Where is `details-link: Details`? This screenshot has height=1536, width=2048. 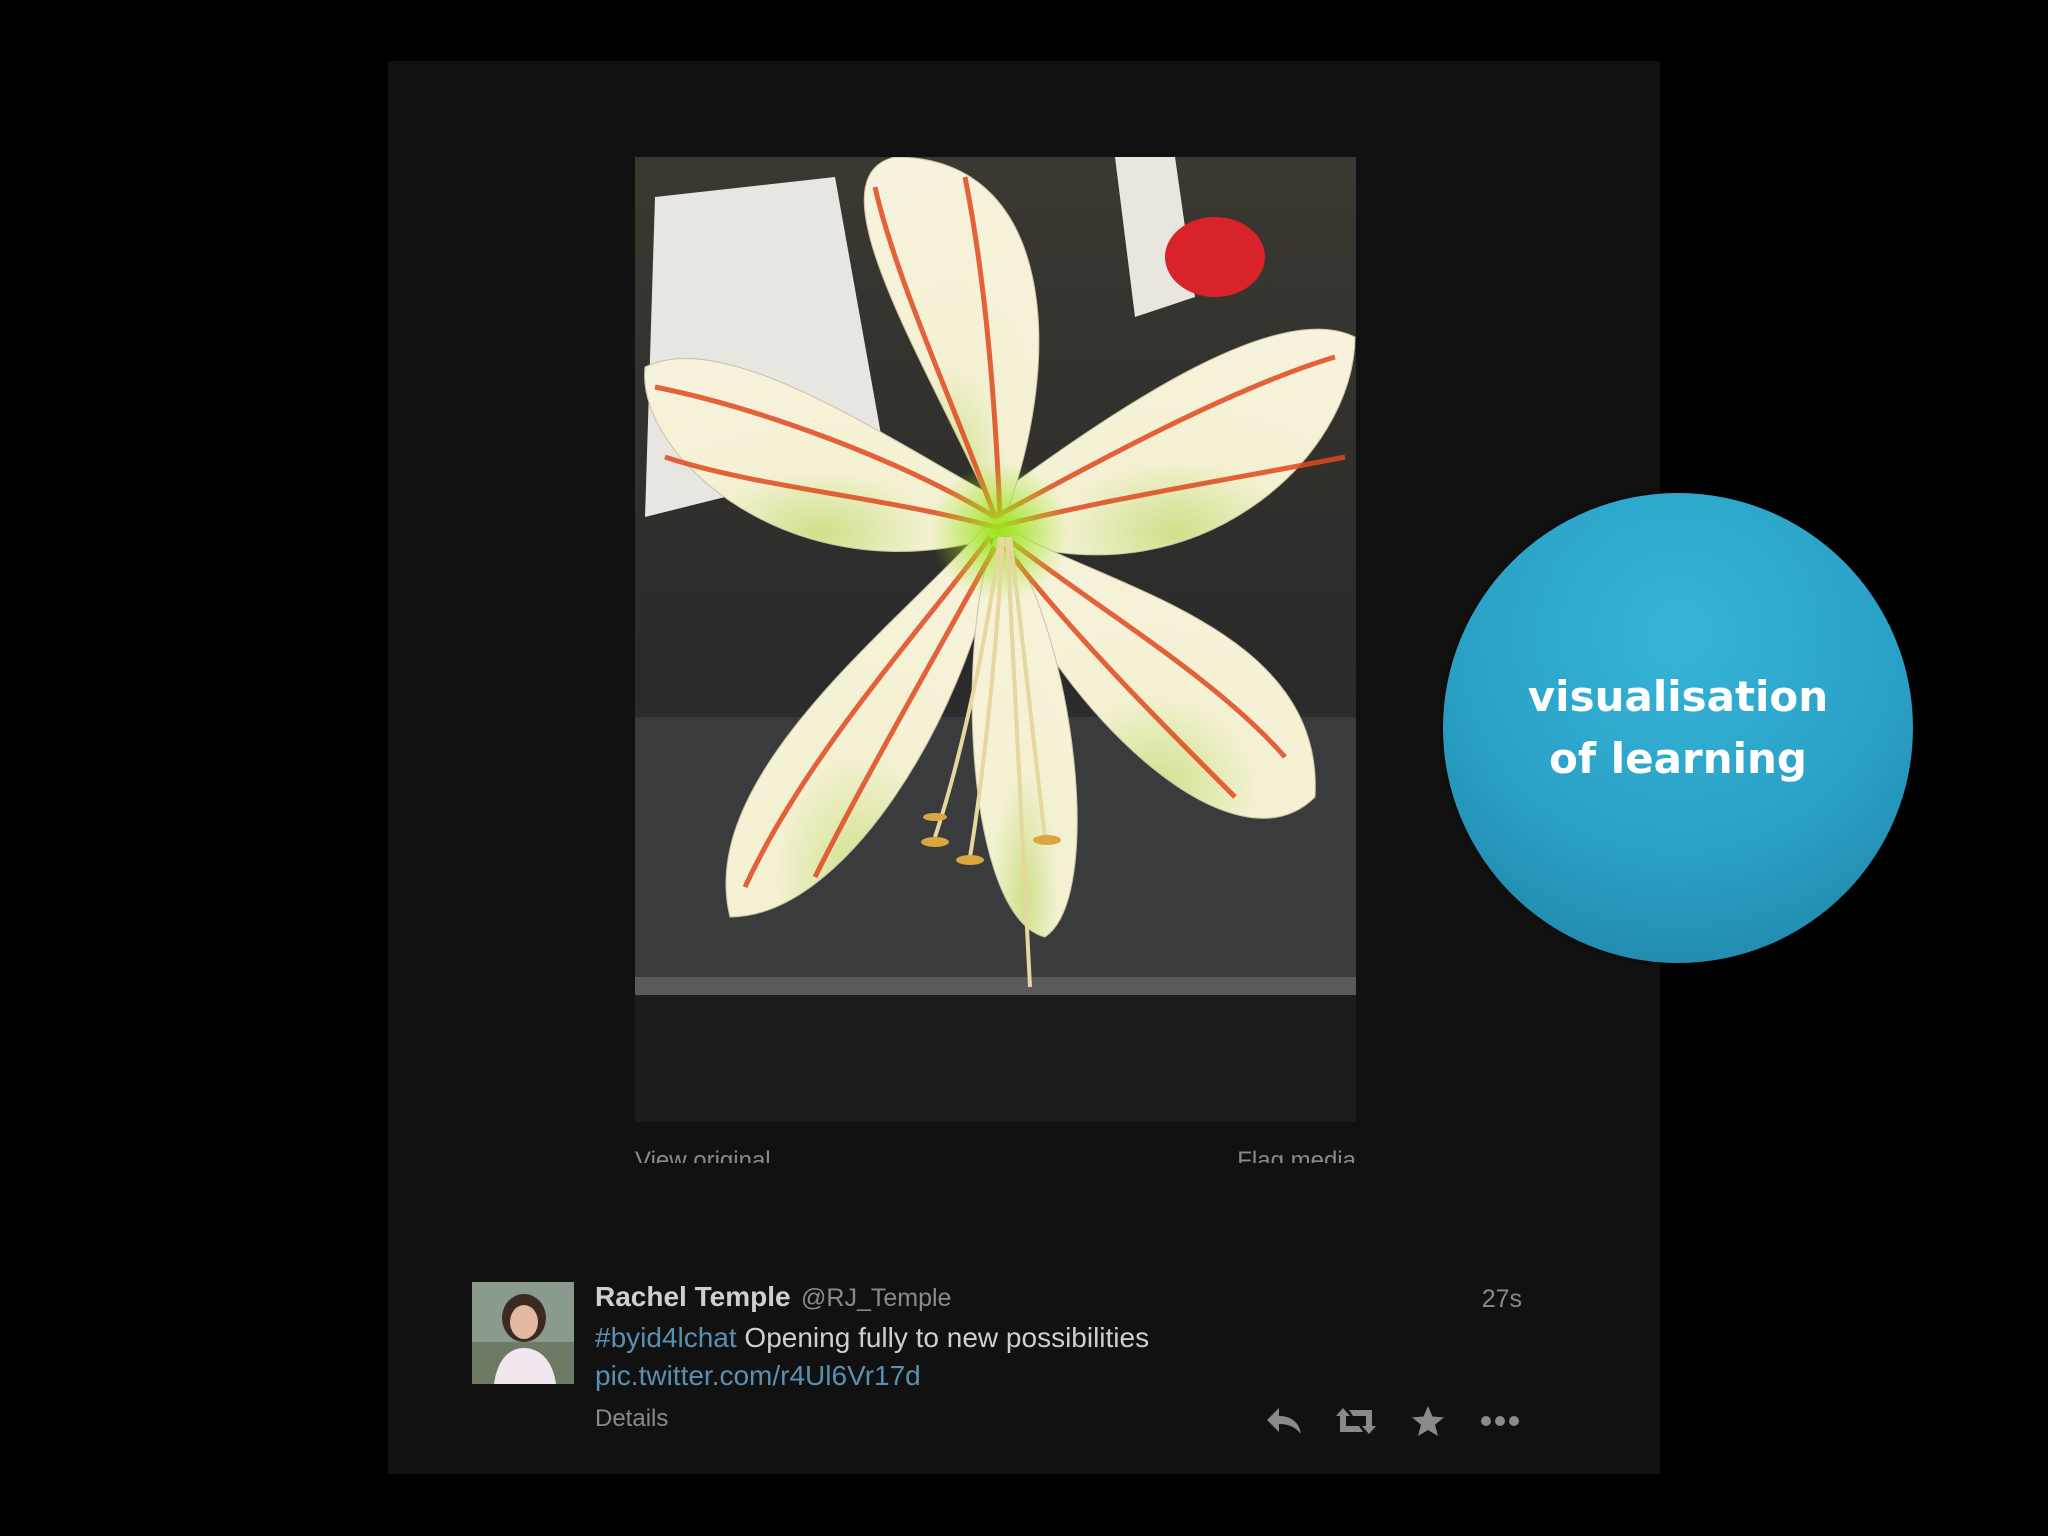
details-link: Details is located at coordinates (631, 1419).